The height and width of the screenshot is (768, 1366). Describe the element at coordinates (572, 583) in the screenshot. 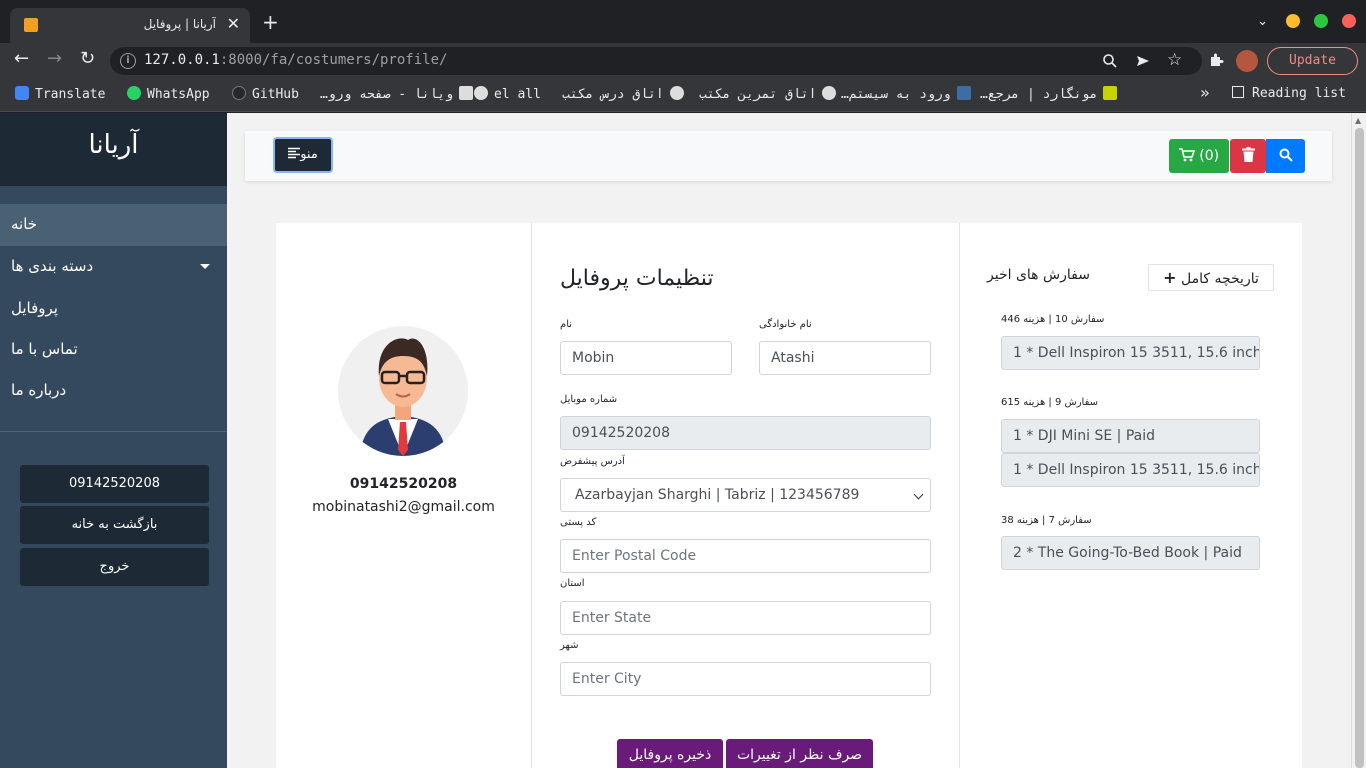

I see `state-label: استان` at that location.